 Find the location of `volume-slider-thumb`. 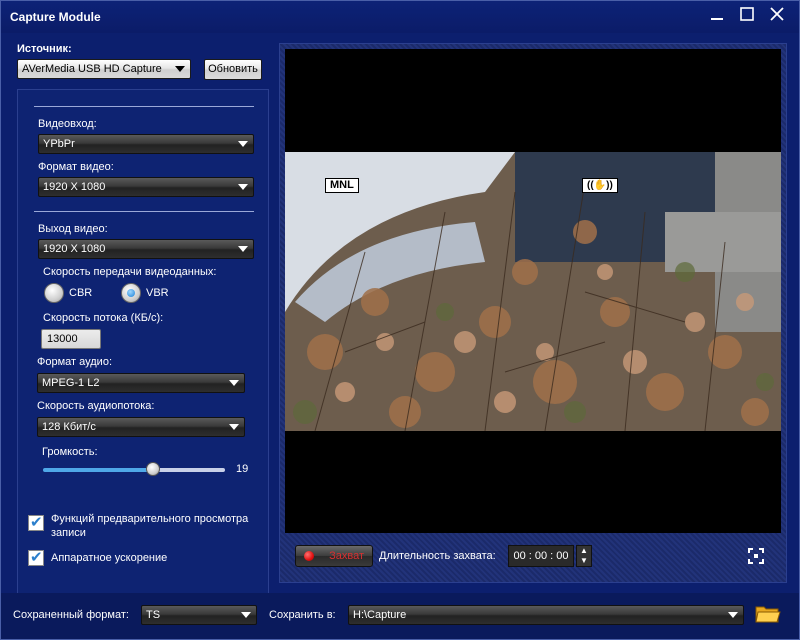

volume-slider-thumb is located at coordinates (153, 469).